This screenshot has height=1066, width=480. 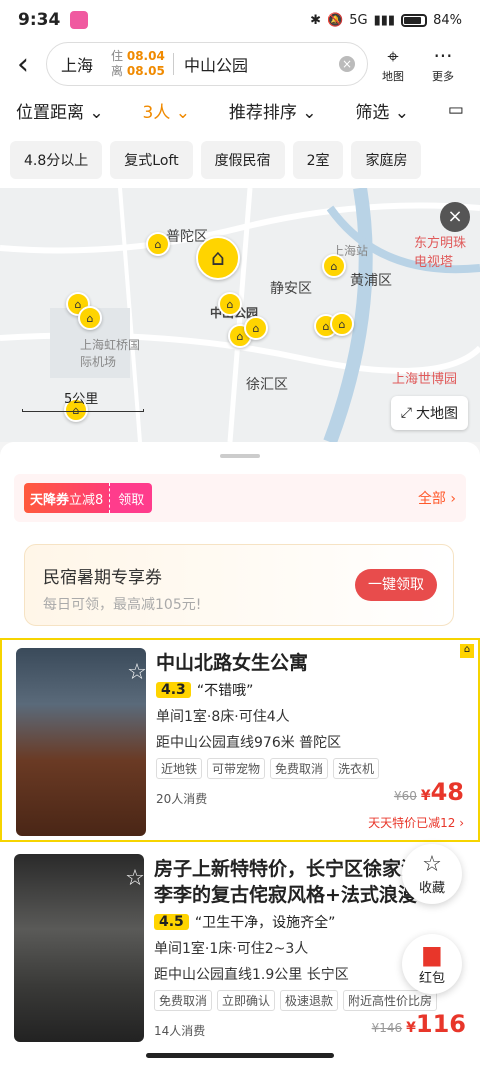 I want to click on checkout-date: 08.05, so click(x=145, y=71).